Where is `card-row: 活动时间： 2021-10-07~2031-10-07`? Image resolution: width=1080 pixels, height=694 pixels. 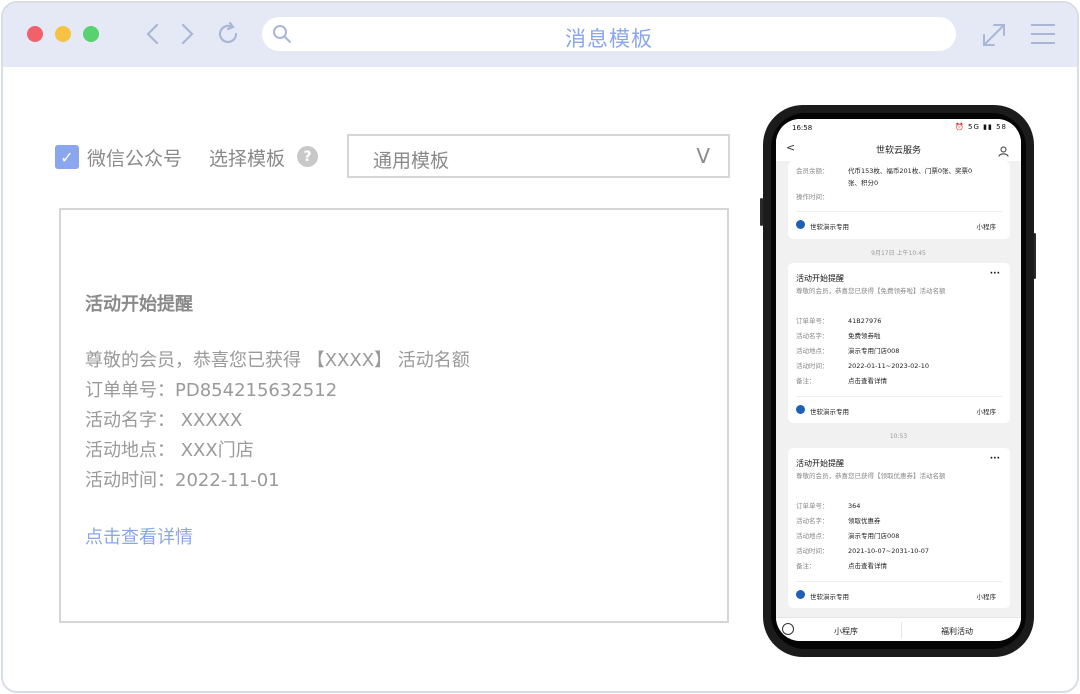
card-row: 活动时间： 2021-10-07~2031-10-07 is located at coordinates (862, 551).